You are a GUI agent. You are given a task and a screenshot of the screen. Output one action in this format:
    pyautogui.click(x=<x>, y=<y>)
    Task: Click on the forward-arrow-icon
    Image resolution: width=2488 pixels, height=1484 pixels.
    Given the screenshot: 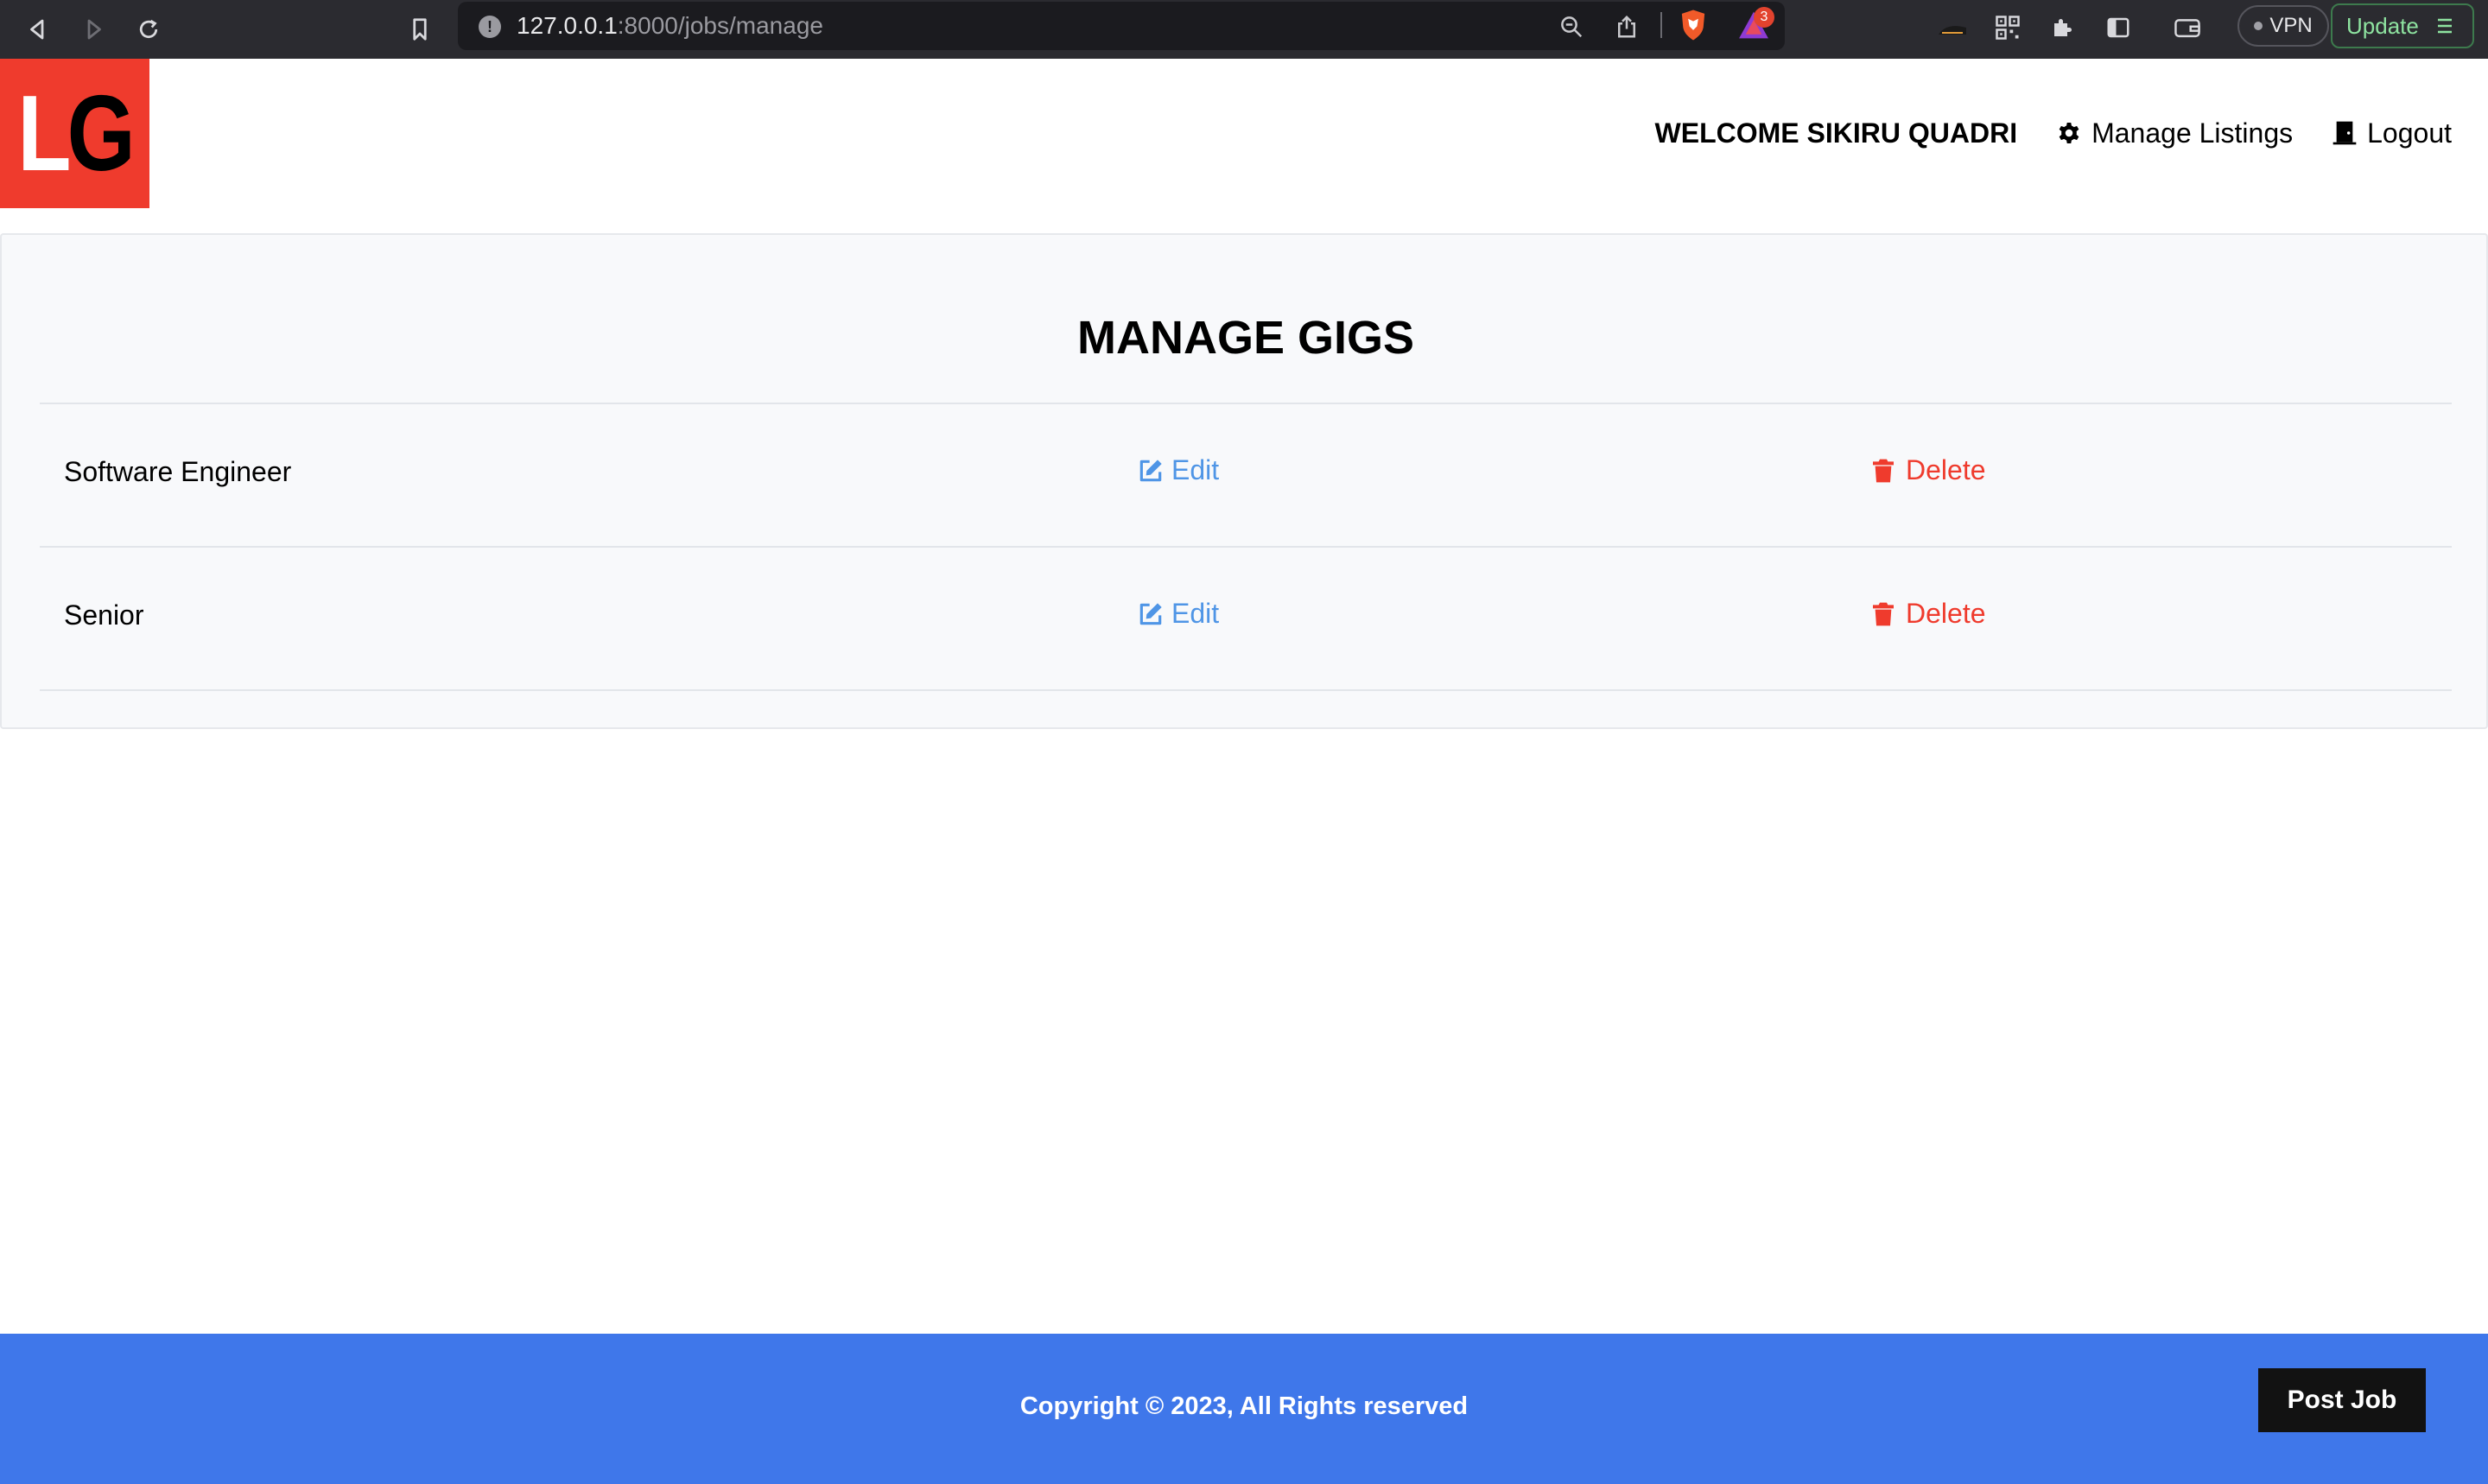 What is the action you would take?
    pyautogui.click(x=94, y=29)
    